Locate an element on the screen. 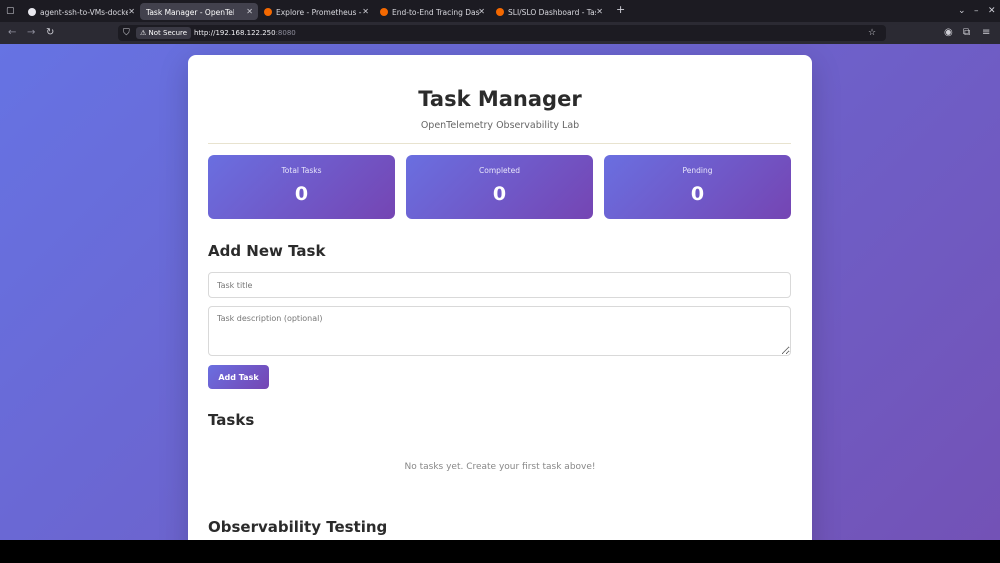 The image size is (1000, 563). taskbar-strip is located at coordinates (500, 551).